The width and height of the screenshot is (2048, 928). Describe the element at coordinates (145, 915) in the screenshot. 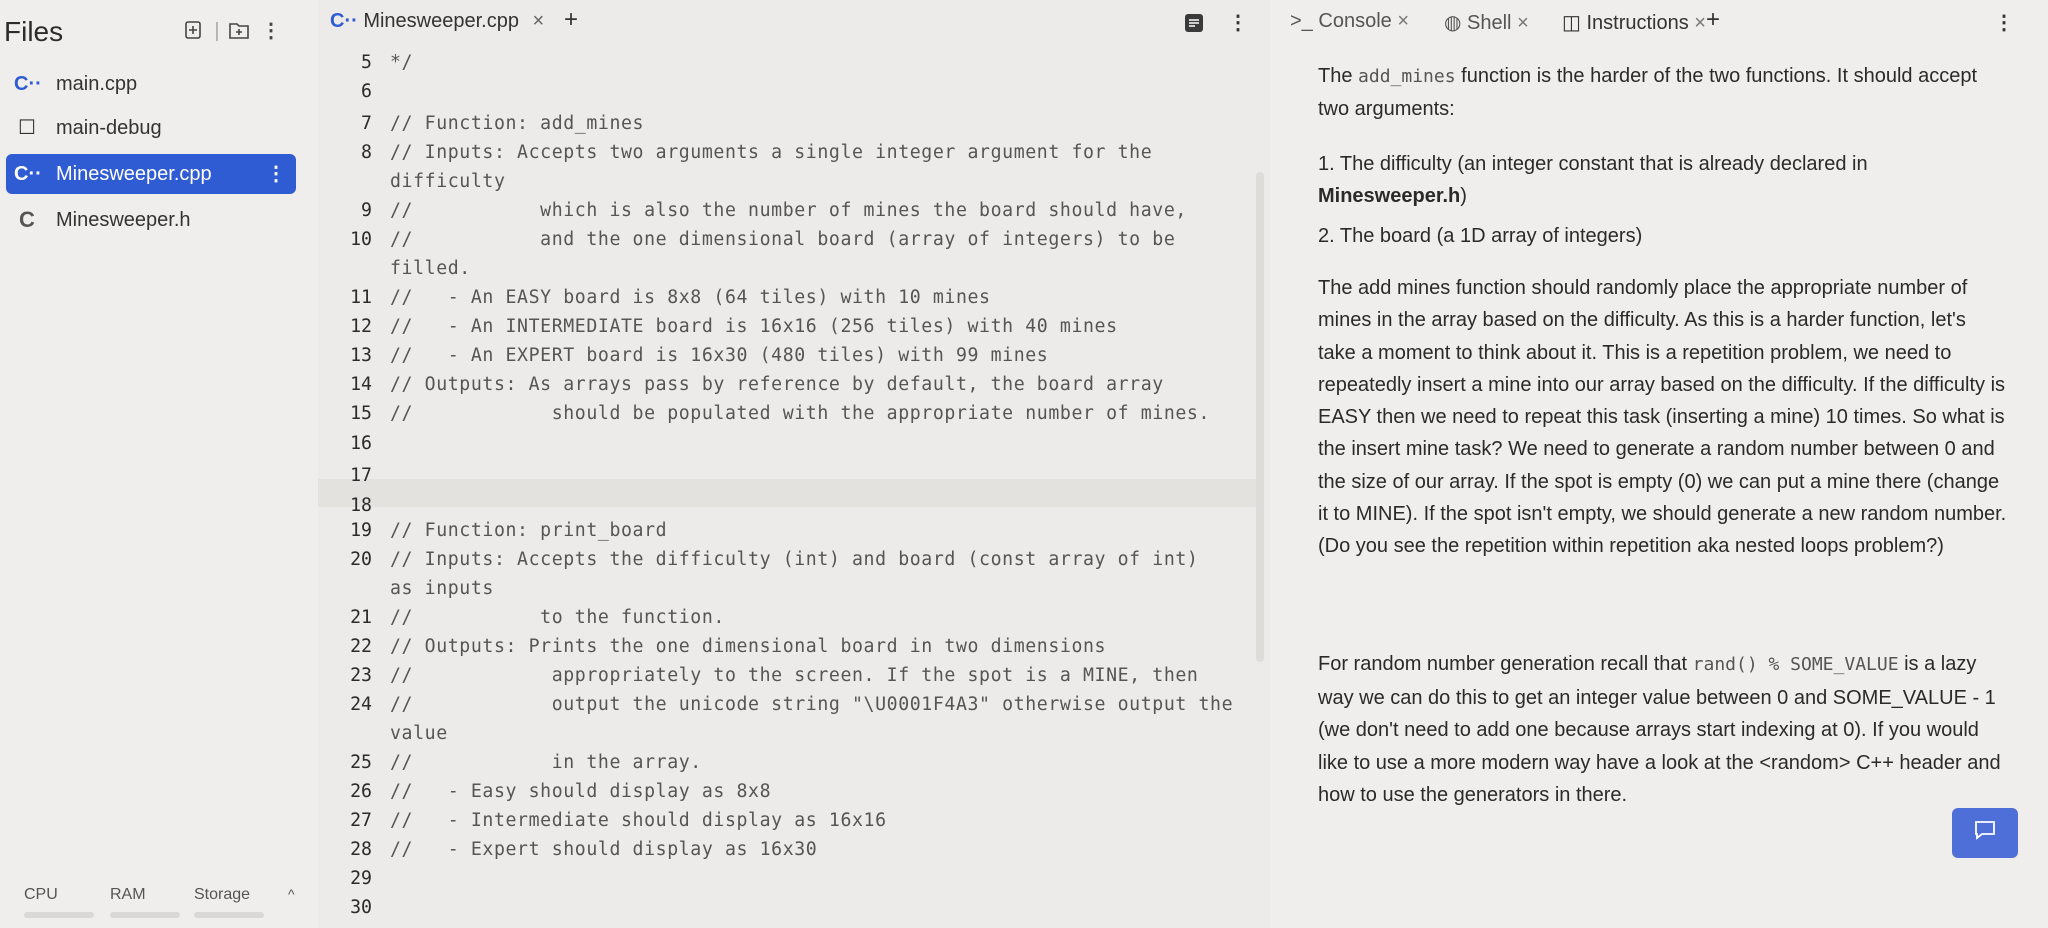

I see `ram-usage-bar` at that location.